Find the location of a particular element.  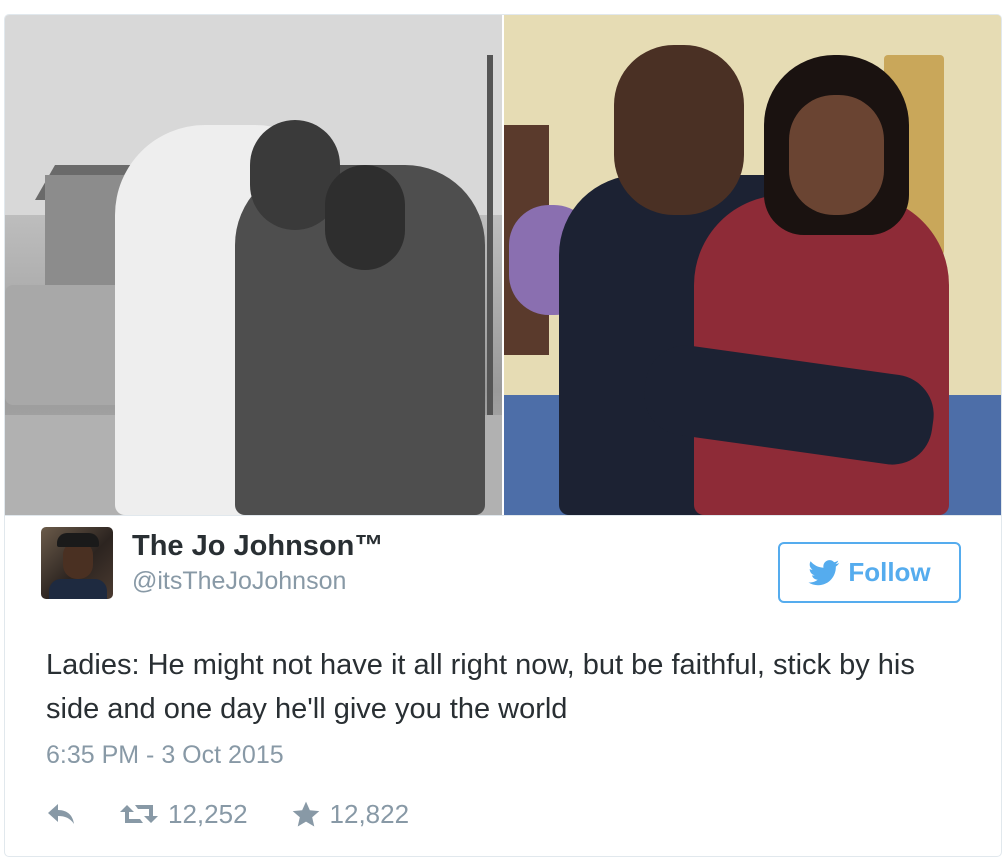

avatar is located at coordinates (77, 563).